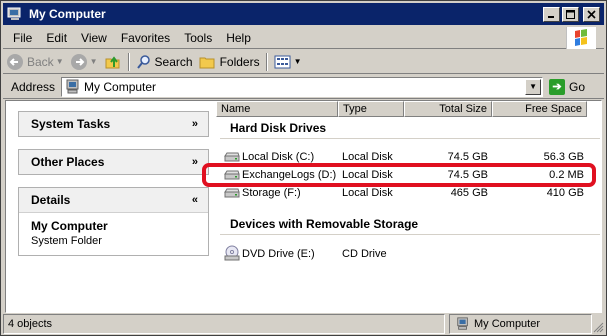 The image size is (607, 336). Describe the element at coordinates (553, 109) in the screenshot. I see `column-free-label: Free Space` at that location.